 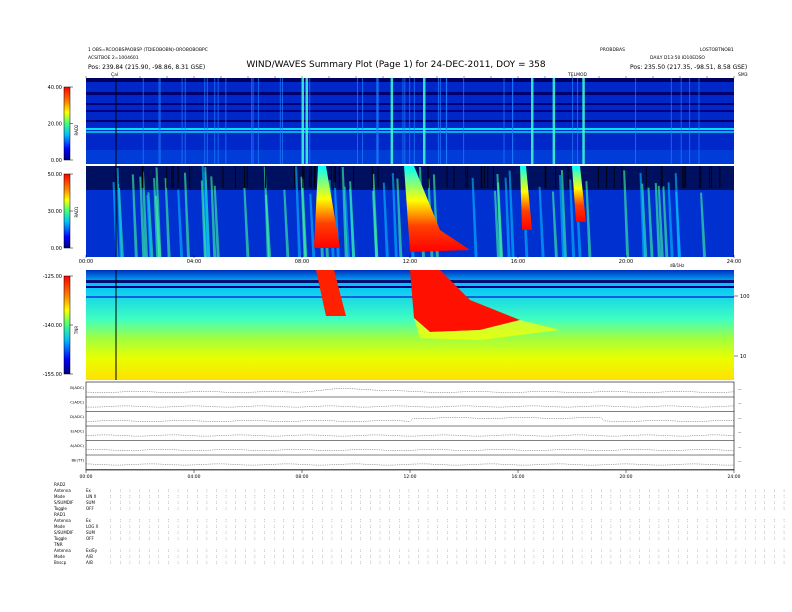 I want to click on footer-key-0-2: S/SUMDIF, so click(x=64, y=502).